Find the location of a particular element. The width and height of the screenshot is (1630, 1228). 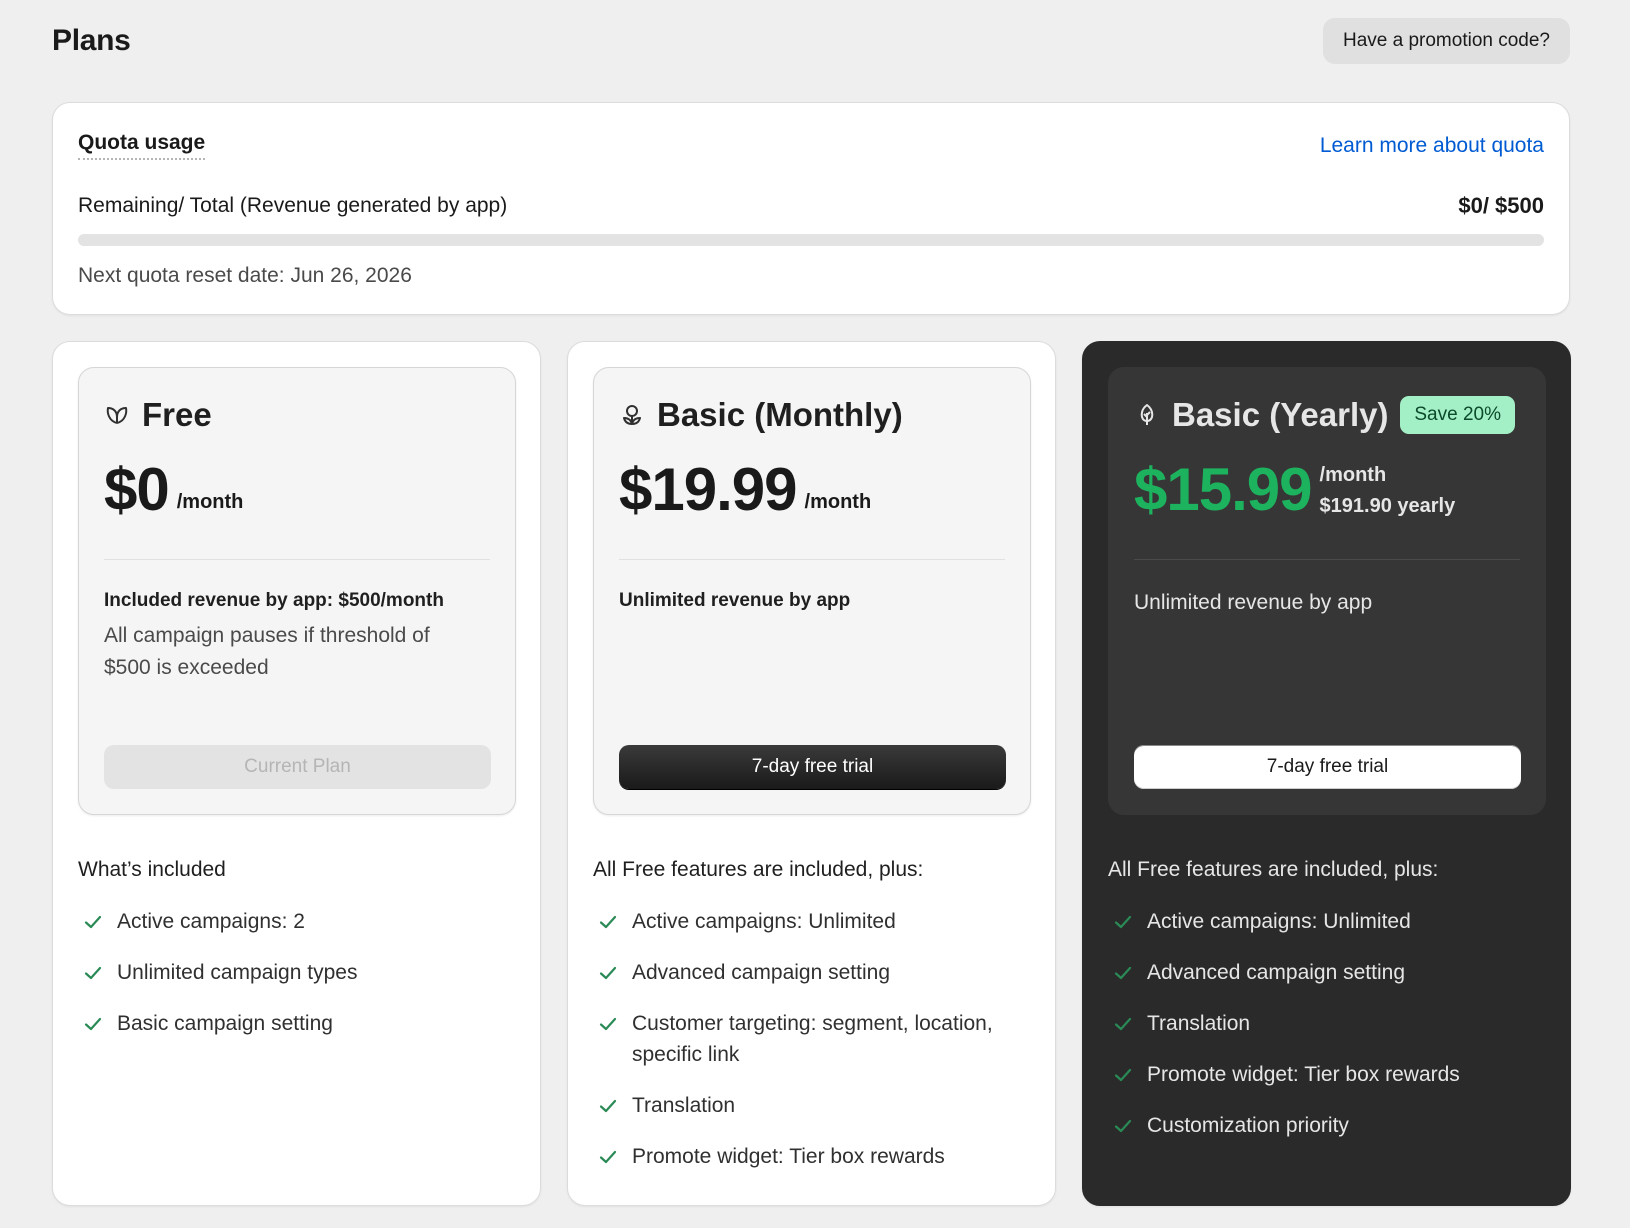

quota-progress-bar is located at coordinates (811, 240).